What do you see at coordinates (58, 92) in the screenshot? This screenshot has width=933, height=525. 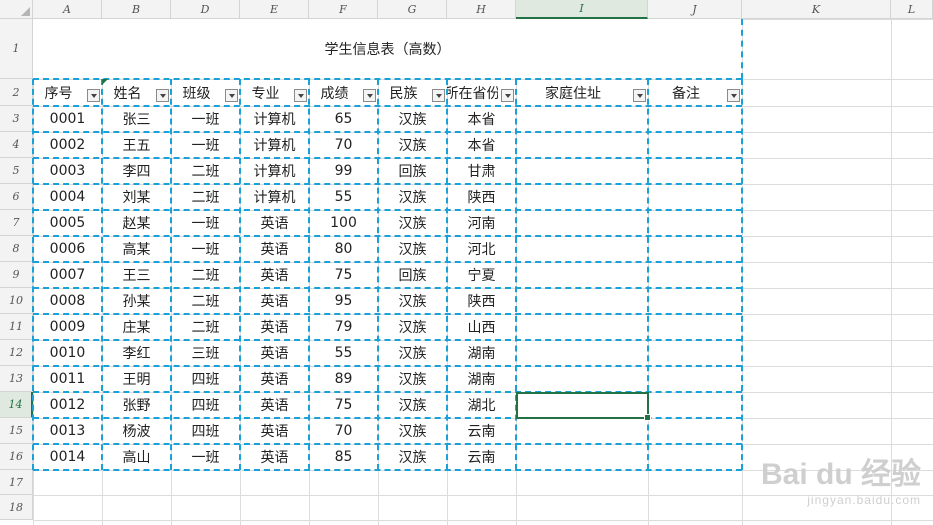 I see `table-header-cell: 序号` at bounding box center [58, 92].